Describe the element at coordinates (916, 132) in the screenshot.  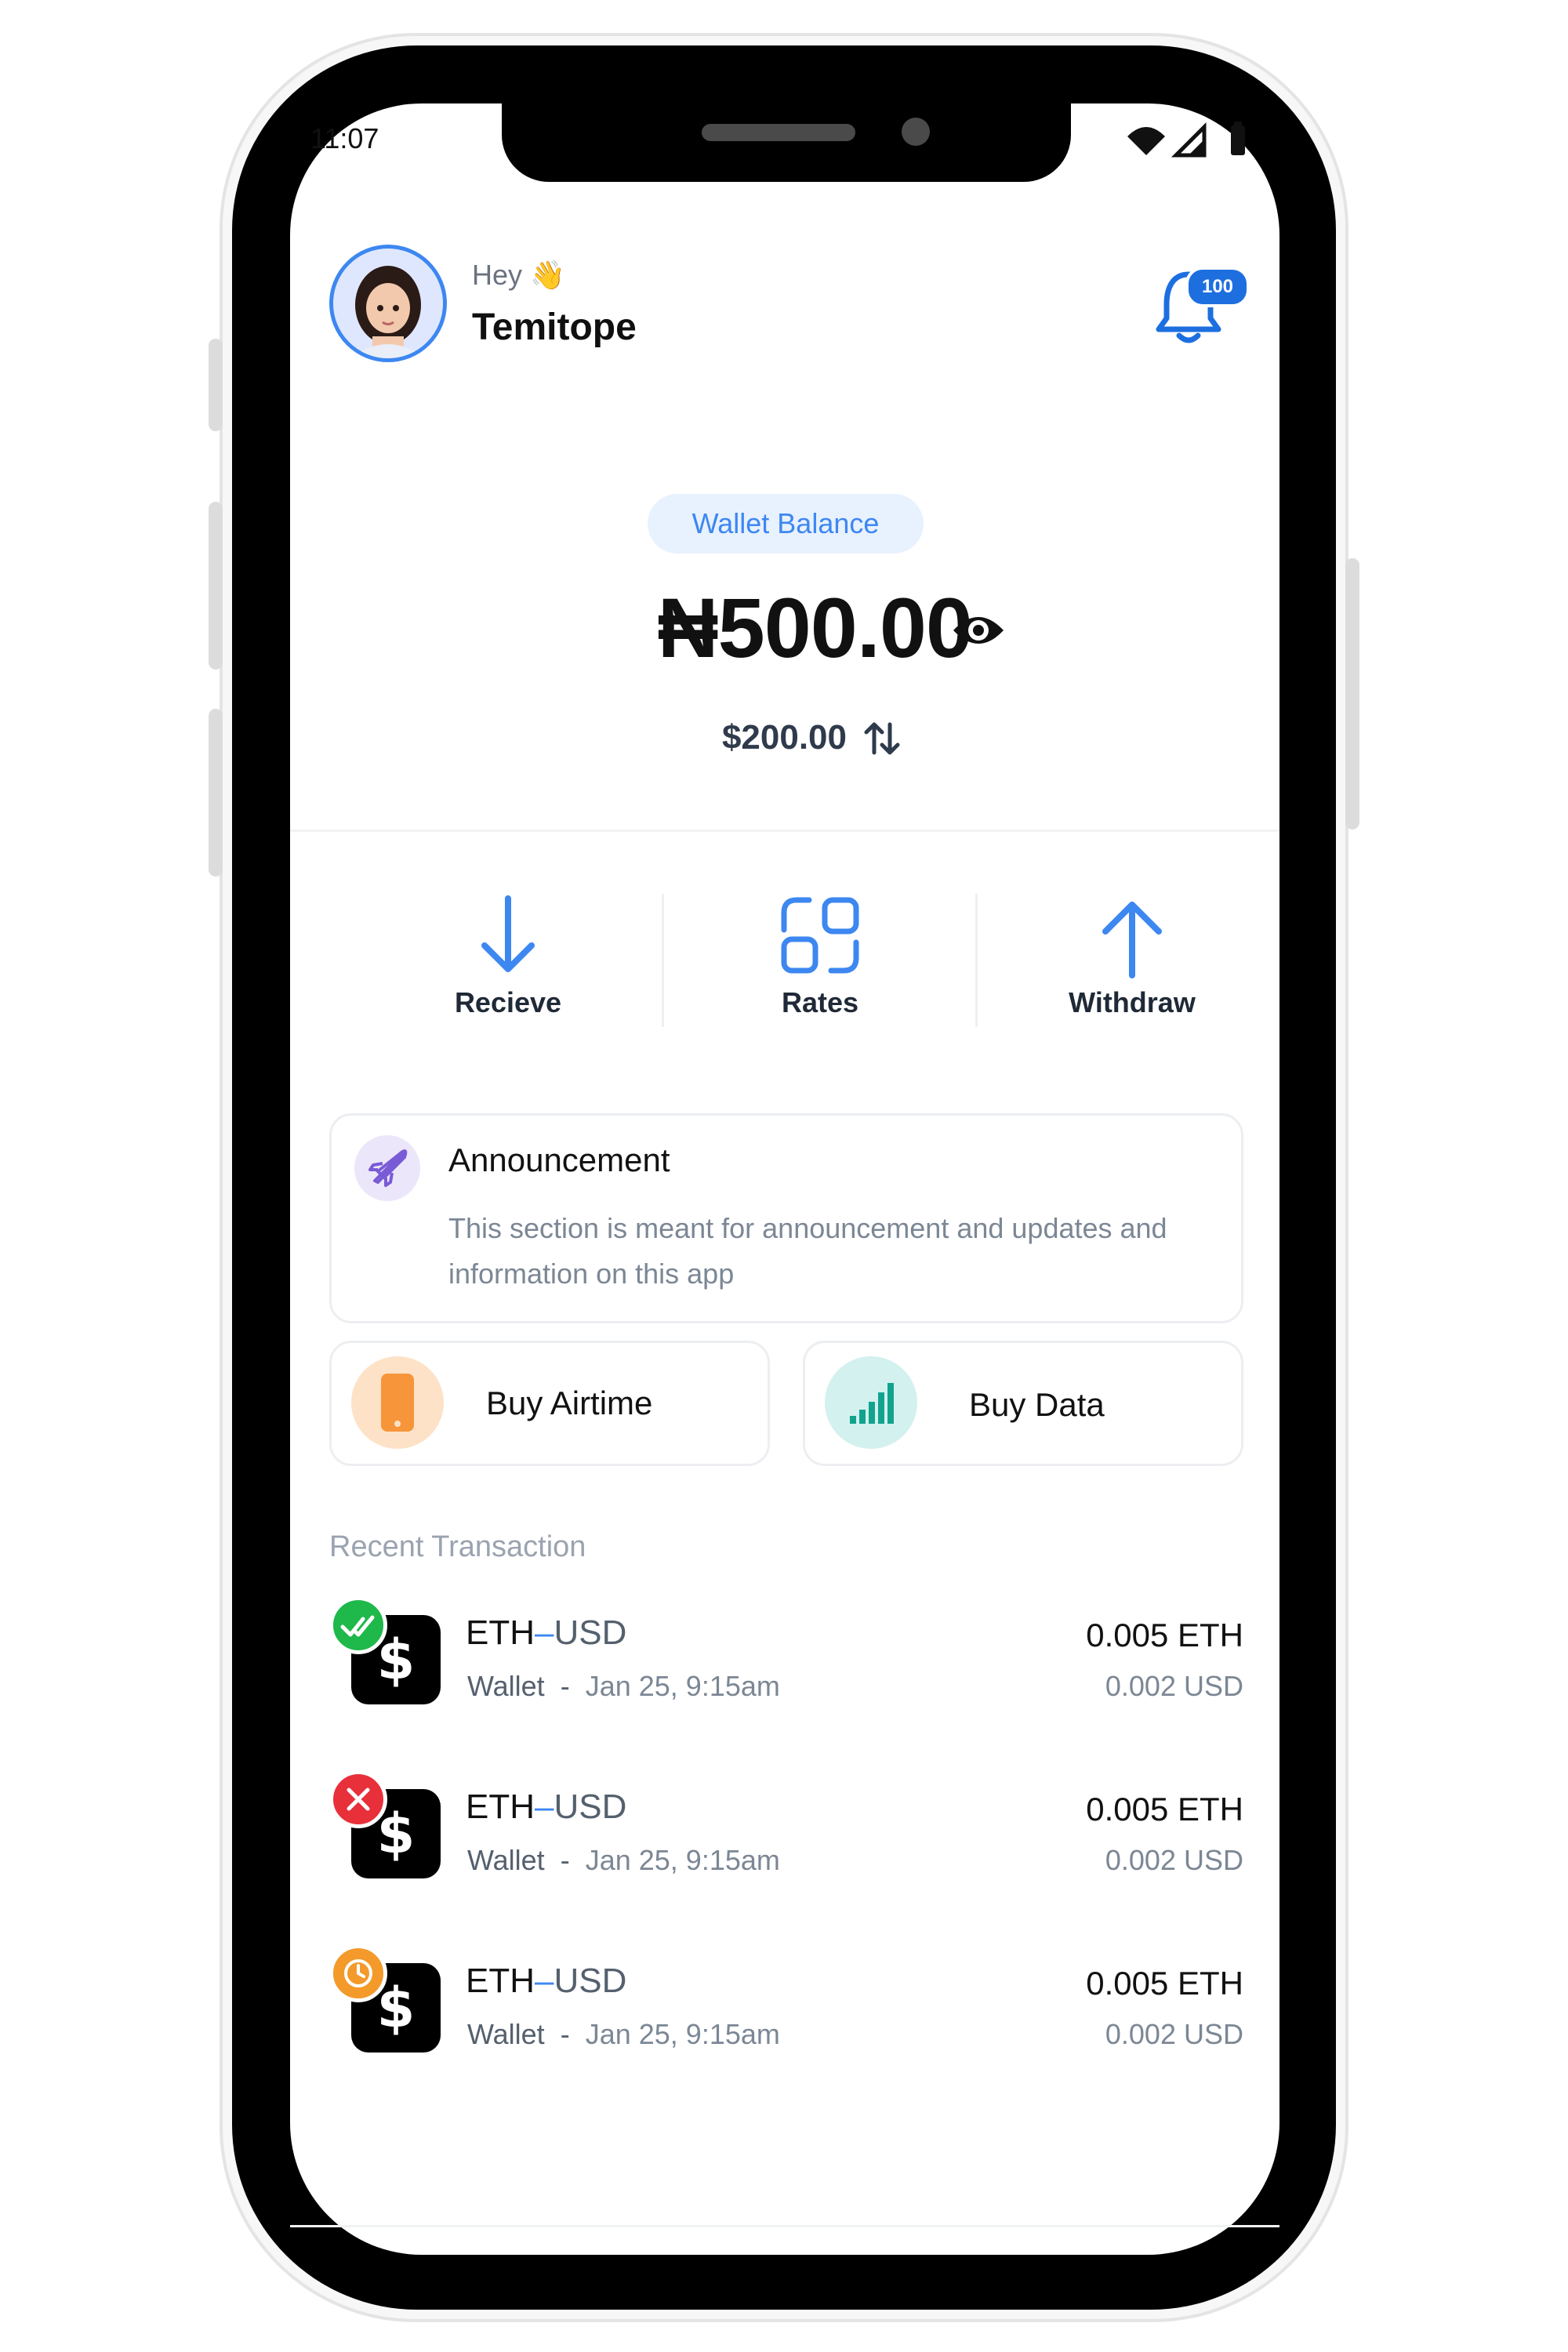
I see `front-camera` at that location.